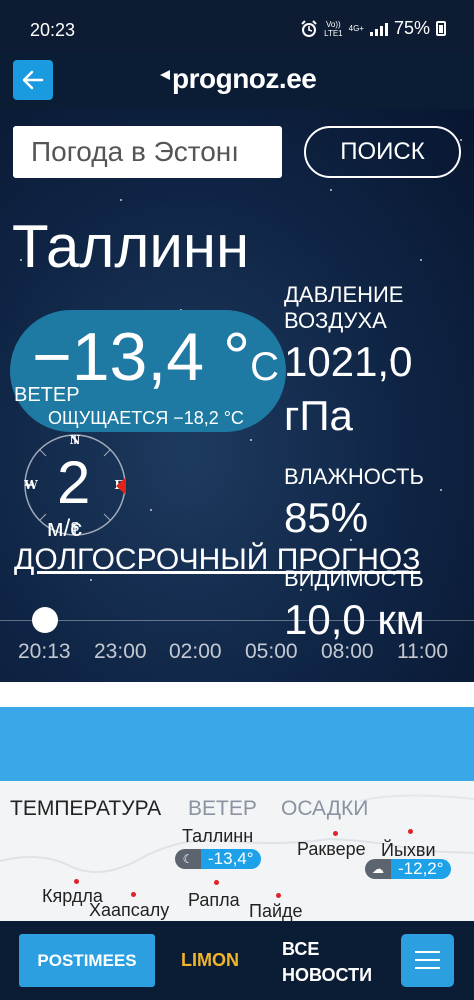  What do you see at coordinates (237, 620) in the screenshot?
I see `timeline-track` at bounding box center [237, 620].